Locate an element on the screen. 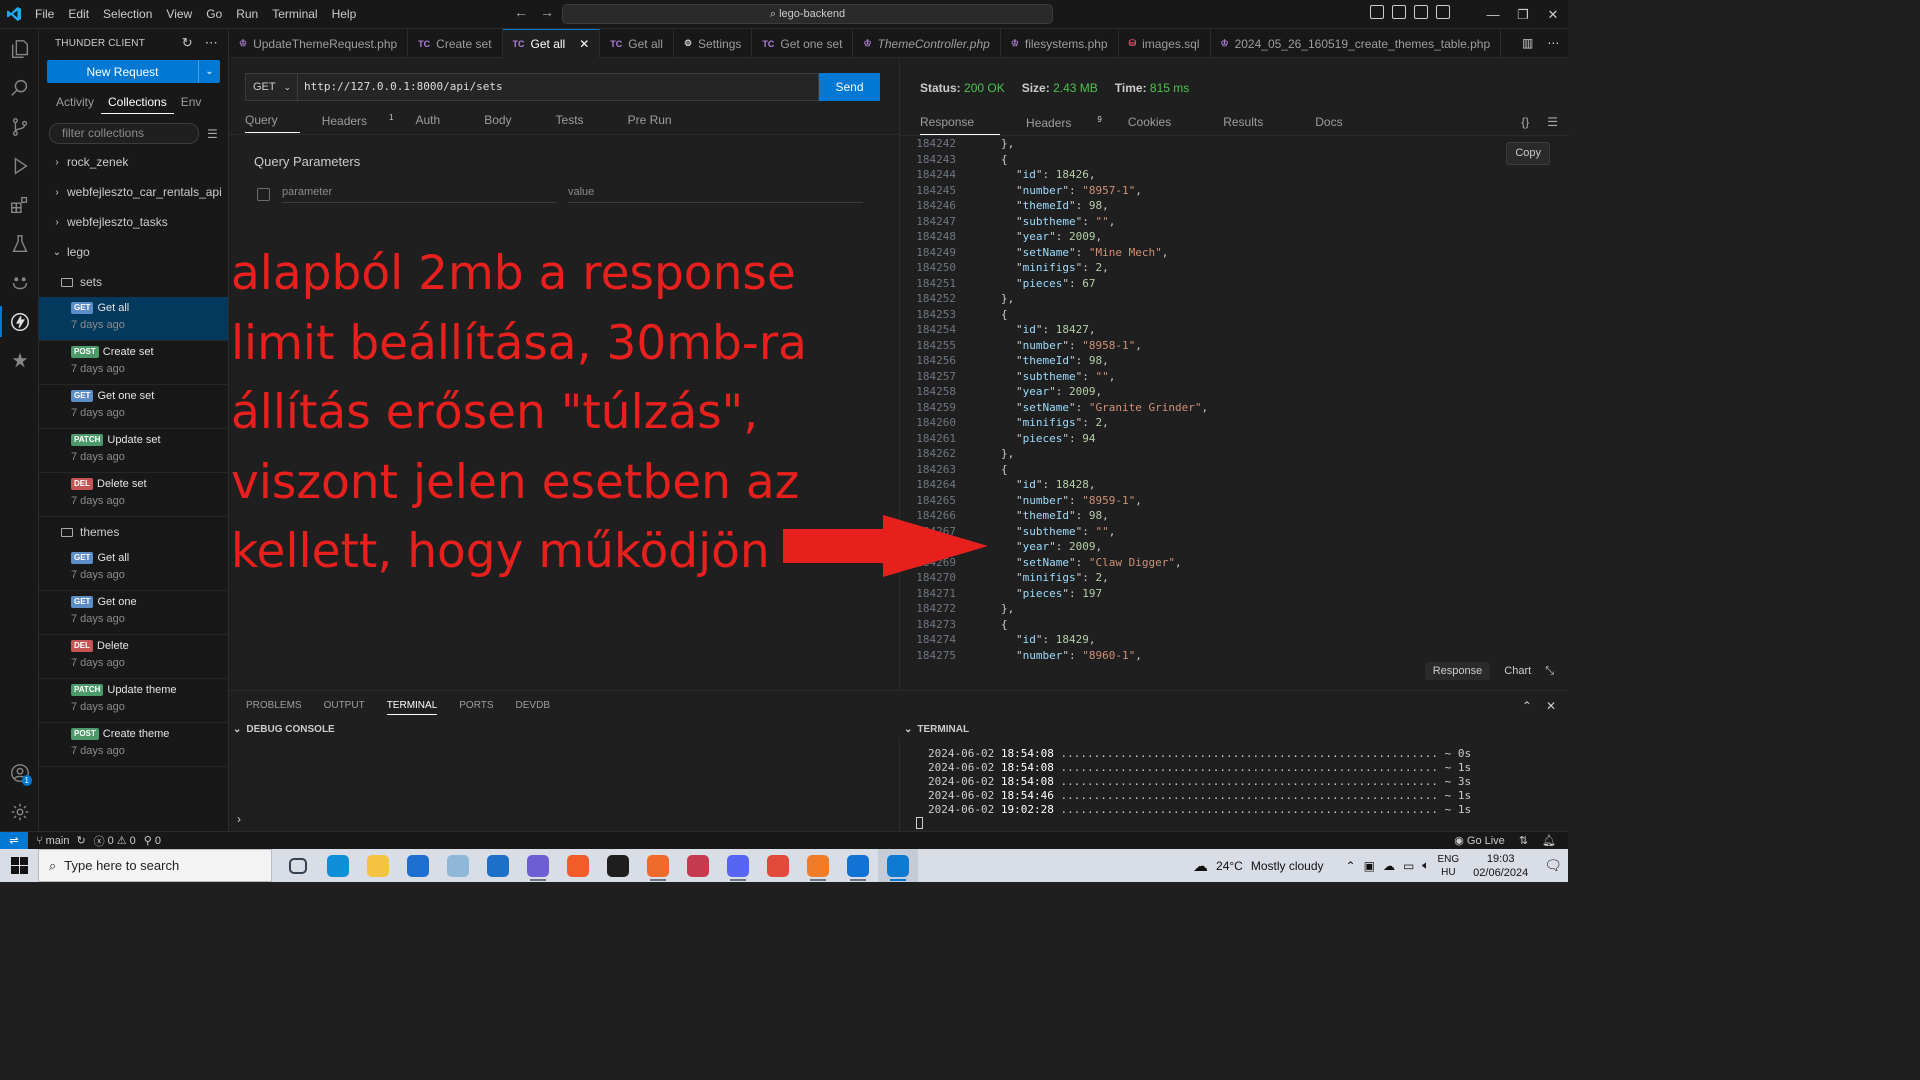 Image resolution: width=1920 pixels, height=1080 pixels. go-live-button: ◉ Go Live is located at coordinates (1479, 840).